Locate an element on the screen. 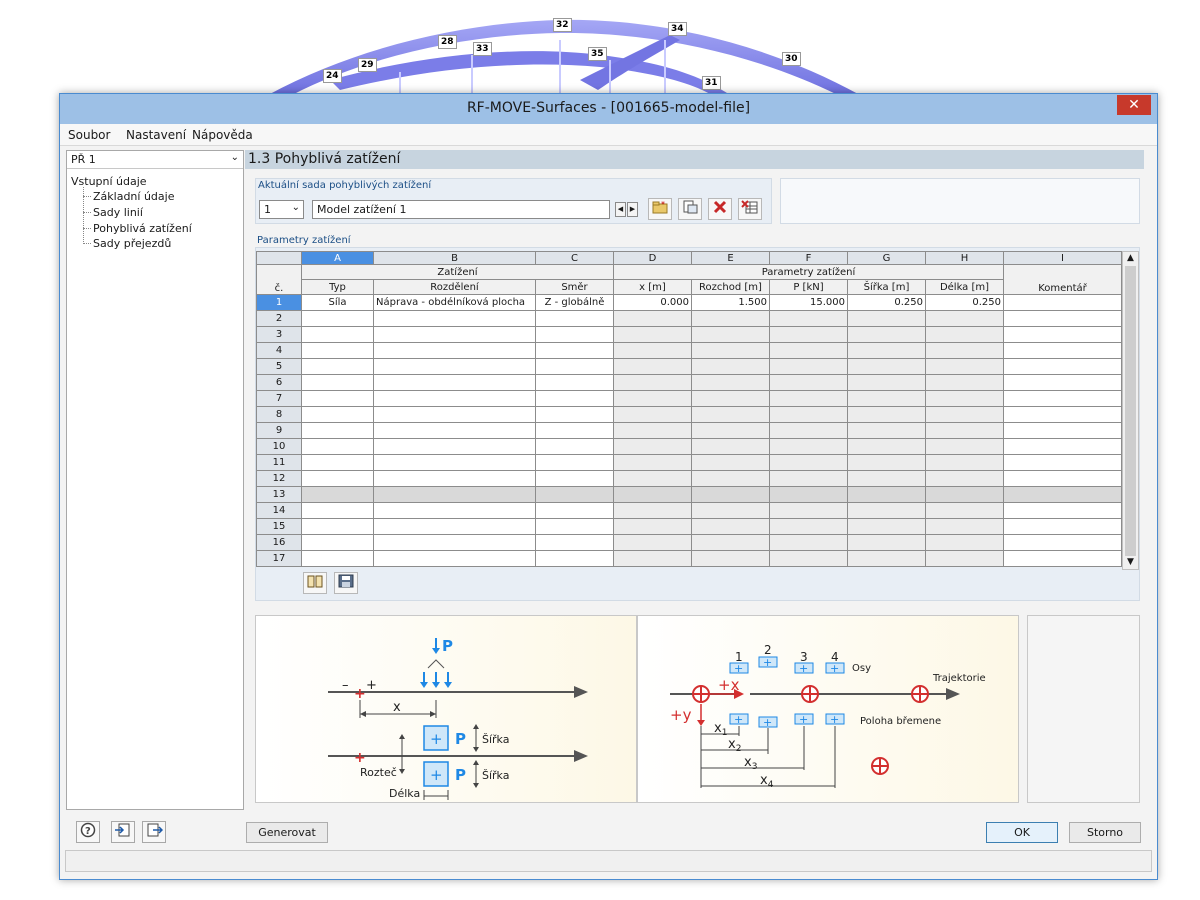  row-number: 1 is located at coordinates (279, 302).